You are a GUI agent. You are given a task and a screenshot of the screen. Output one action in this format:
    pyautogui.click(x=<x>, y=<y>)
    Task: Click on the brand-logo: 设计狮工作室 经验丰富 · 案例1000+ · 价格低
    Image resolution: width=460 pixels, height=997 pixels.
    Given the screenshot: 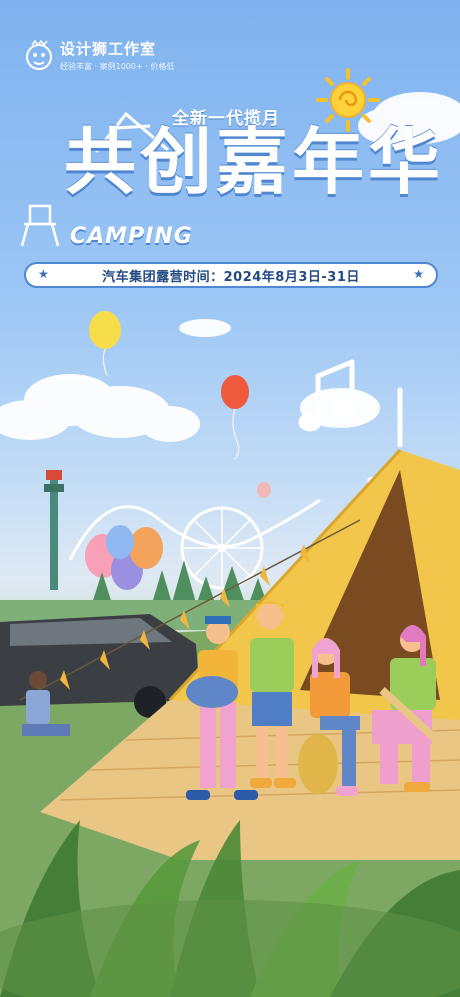 What is the action you would take?
    pyautogui.click(x=99, y=55)
    